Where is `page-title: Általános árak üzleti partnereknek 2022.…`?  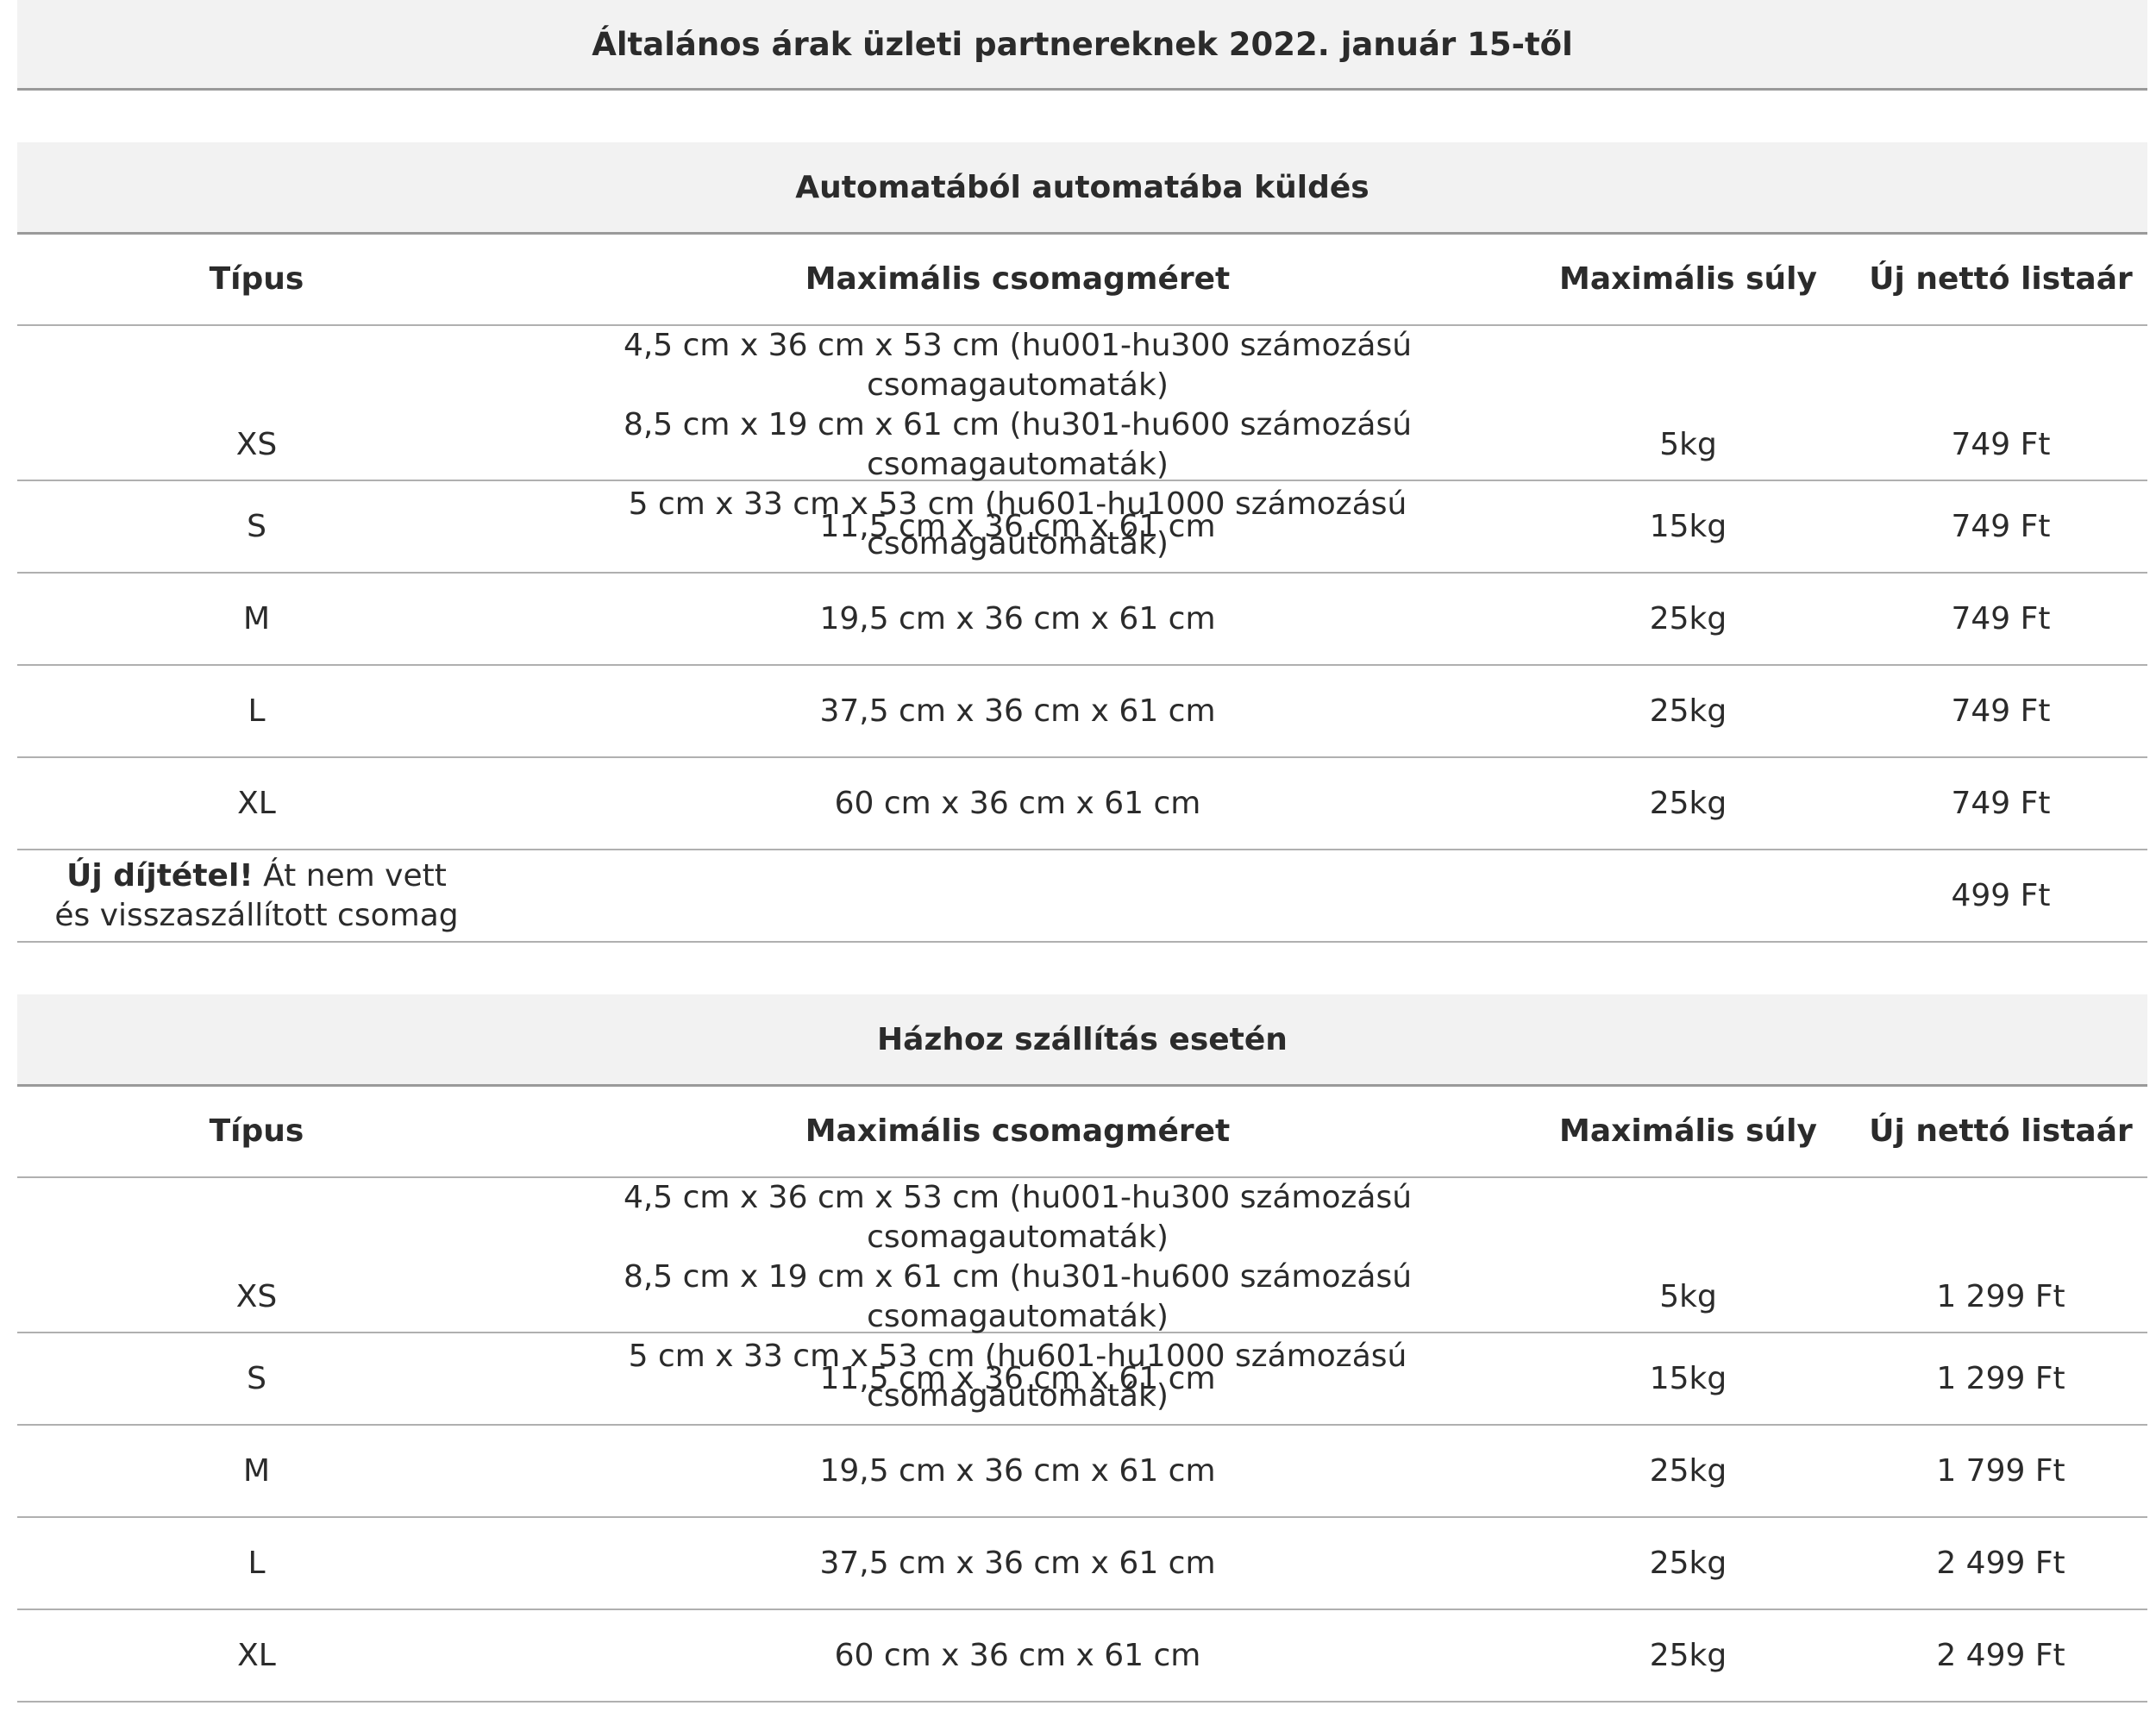 page-title: Általános árak üzleti partnereknek 2022.… is located at coordinates (1082, 46).